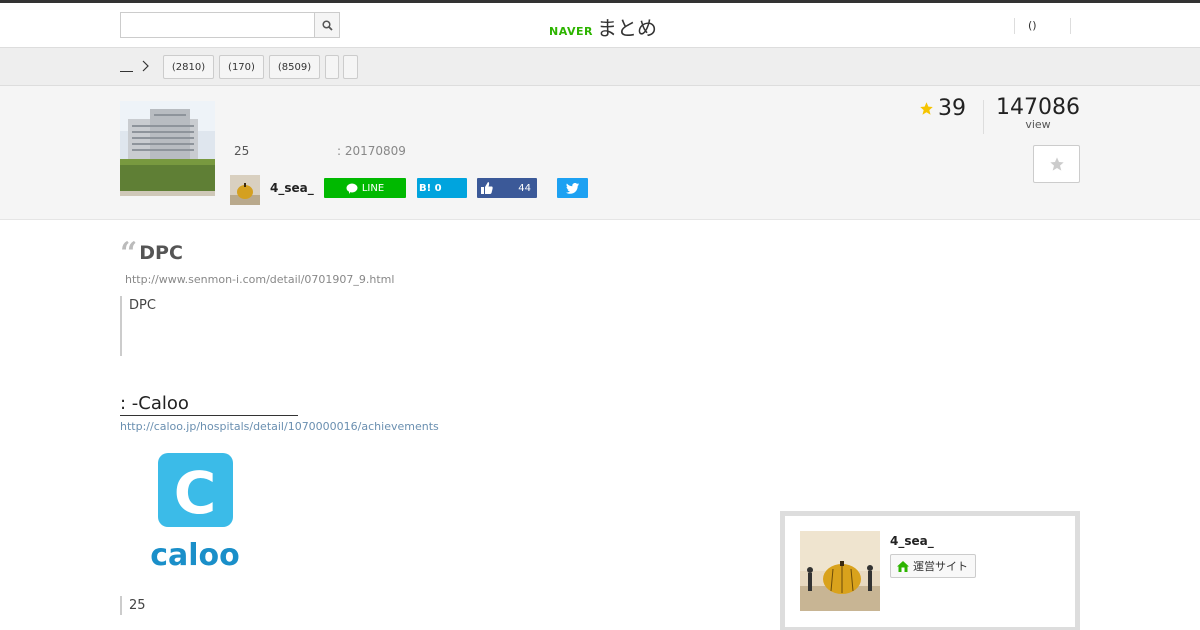 The width and height of the screenshot is (1200, 630). I want to click on search-icon, so click(327, 25).